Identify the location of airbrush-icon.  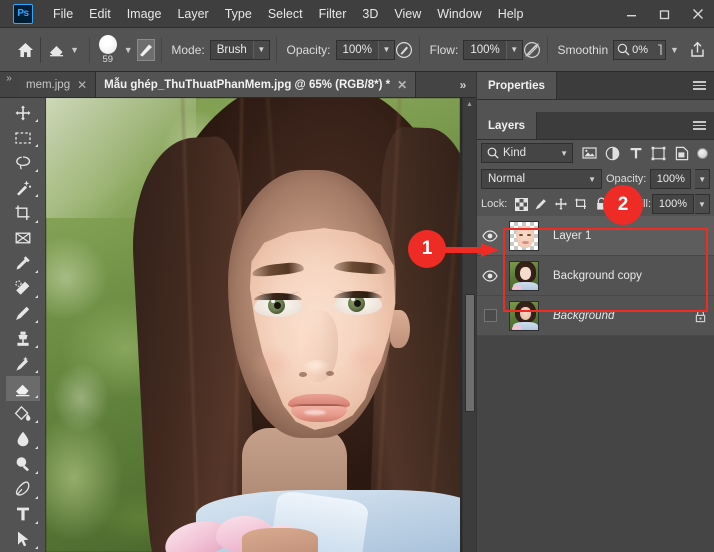
(404, 50).